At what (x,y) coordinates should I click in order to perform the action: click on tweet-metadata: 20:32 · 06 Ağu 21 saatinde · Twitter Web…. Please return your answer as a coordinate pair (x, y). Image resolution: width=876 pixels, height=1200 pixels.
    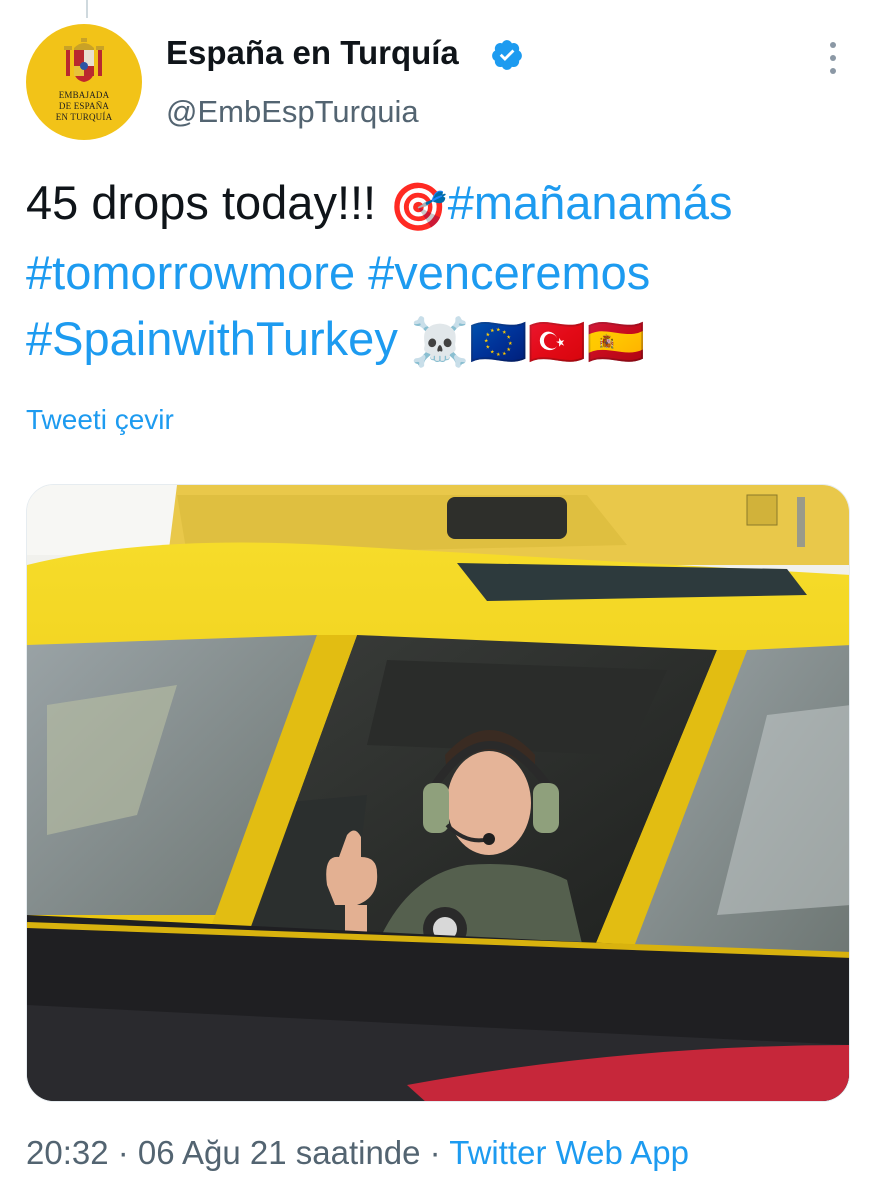
    Looking at the image, I should click on (357, 1153).